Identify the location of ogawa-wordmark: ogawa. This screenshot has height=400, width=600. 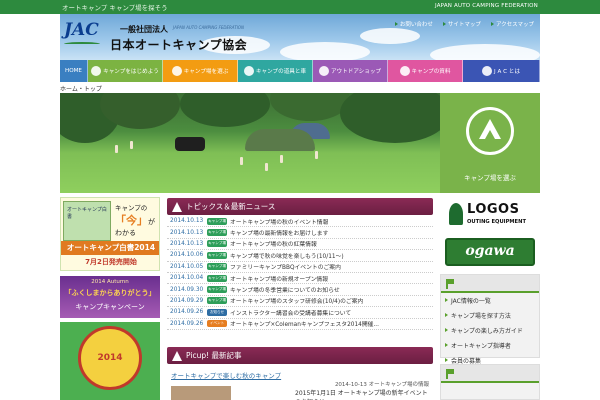
(490, 251).